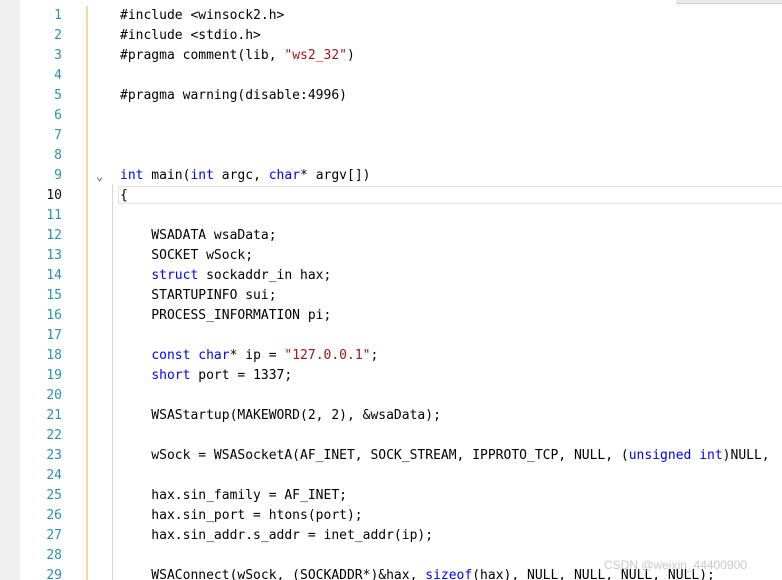 The height and width of the screenshot is (580, 782). Describe the element at coordinates (54, 335) in the screenshot. I see `line-number: 17` at that location.